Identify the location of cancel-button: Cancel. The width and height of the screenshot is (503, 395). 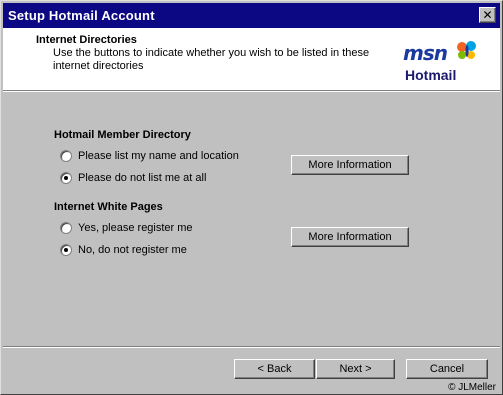
(447, 369).